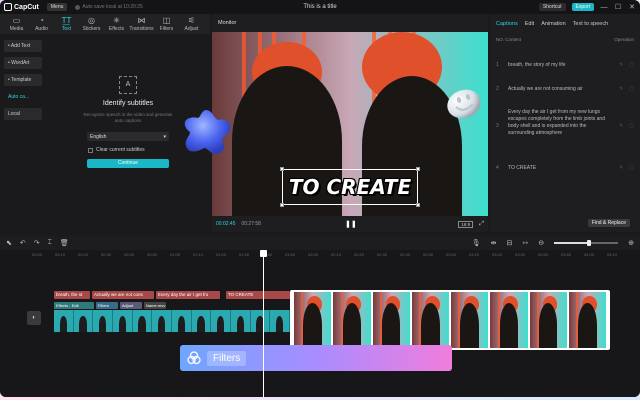  What do you see at coordinates (497, 254) in the screenshot?
I see `ruler-tick: 03:20` at bounding box center [497, 254].